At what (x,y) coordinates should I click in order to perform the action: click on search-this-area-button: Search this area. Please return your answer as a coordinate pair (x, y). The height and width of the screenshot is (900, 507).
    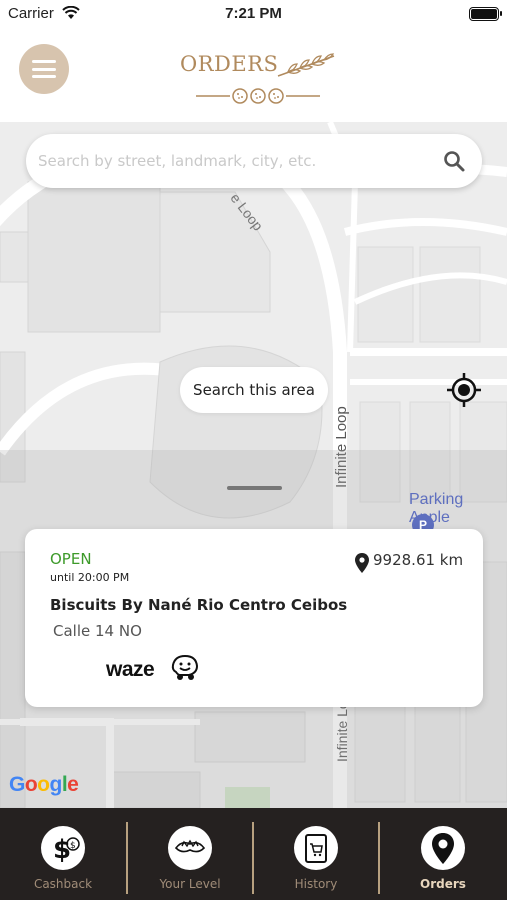
    Looking at the image, I should click on (254, 390).